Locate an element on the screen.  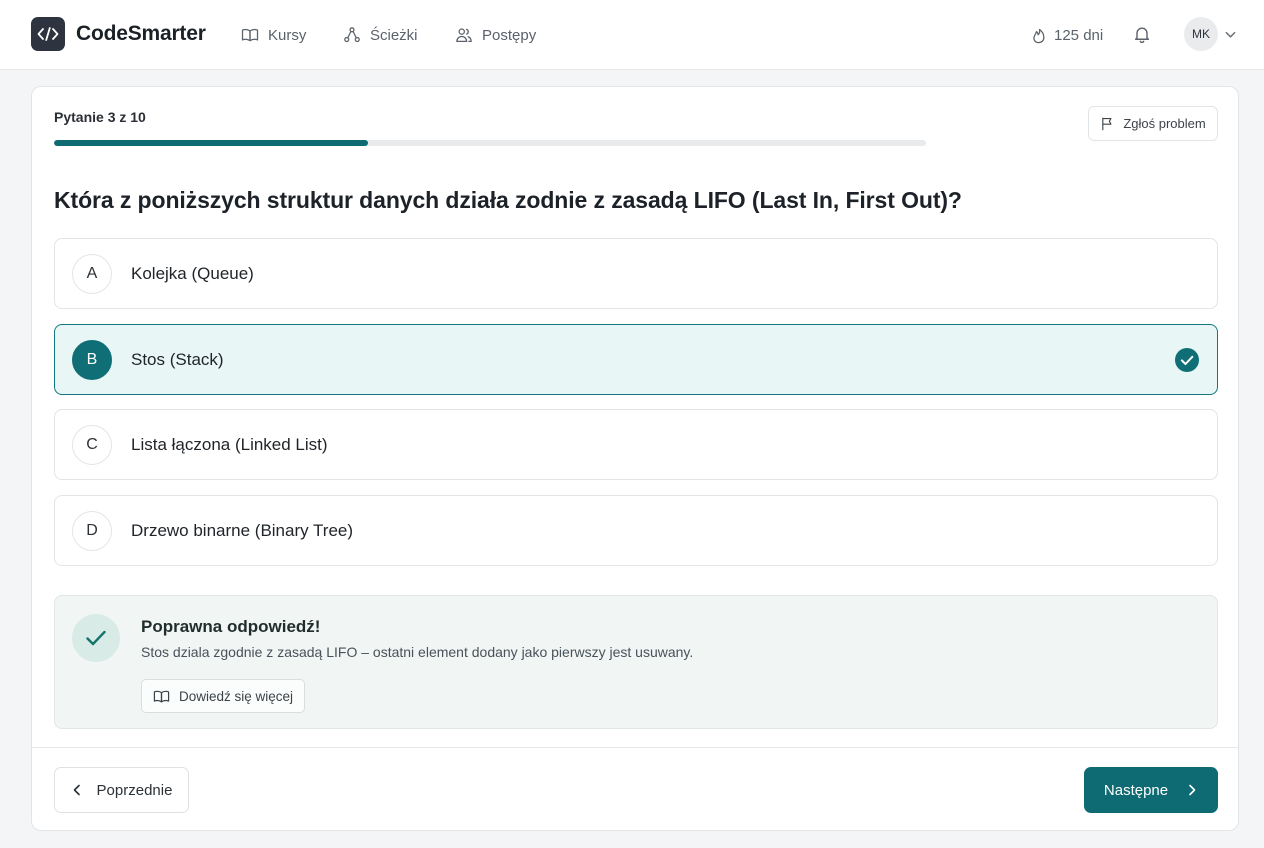
chevron-right-icon is located at coordinates (1192, 790).